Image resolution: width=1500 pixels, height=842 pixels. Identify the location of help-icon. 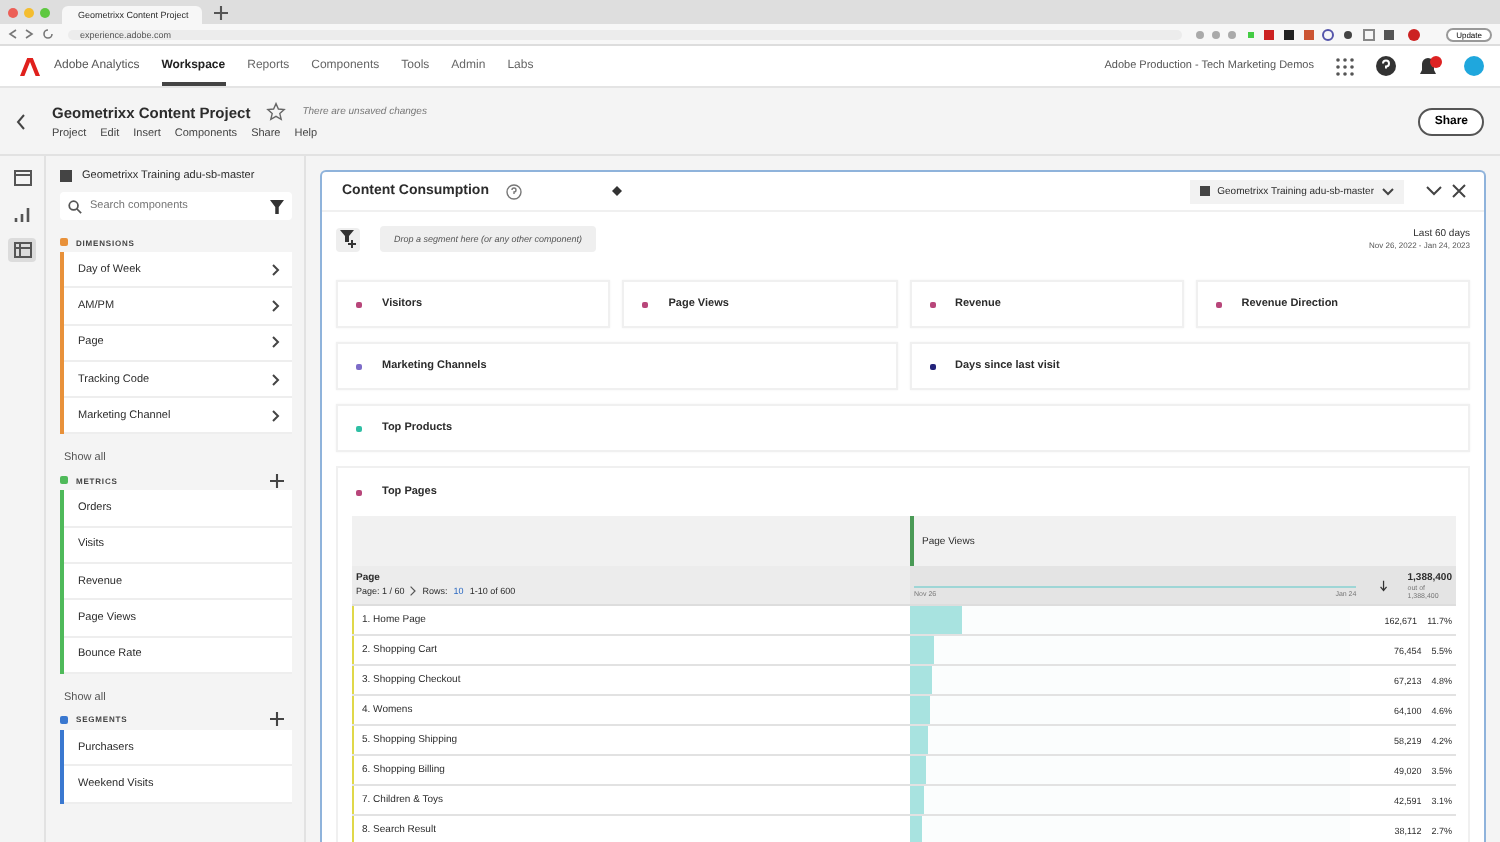
(1386, 66).